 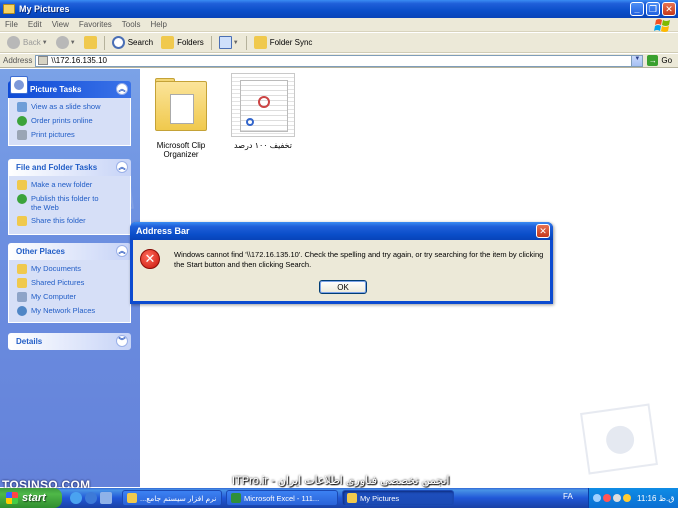 I want to click on share-folder-link: Share this folder, so click(x=71, y=221).